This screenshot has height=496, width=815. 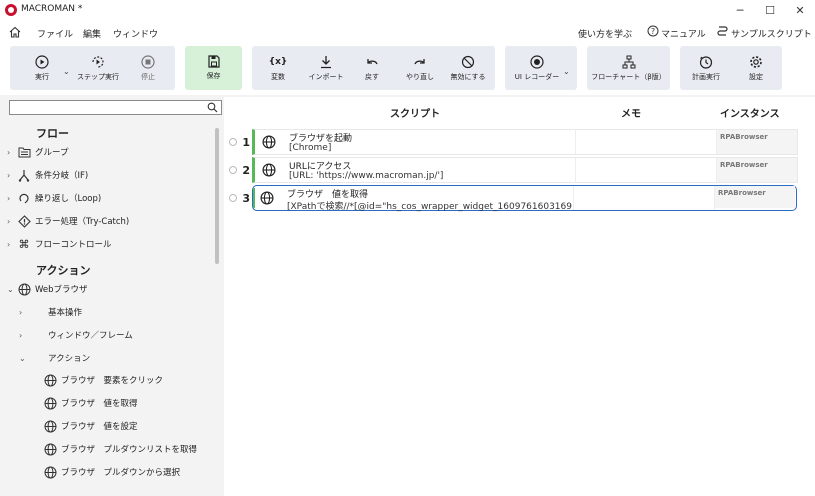 What do you see at coordinates (407, 10) in the screenshot?
I see `title-bar: MACROMAN * ─ ☐ ✕` at bounding box center [407, 10].